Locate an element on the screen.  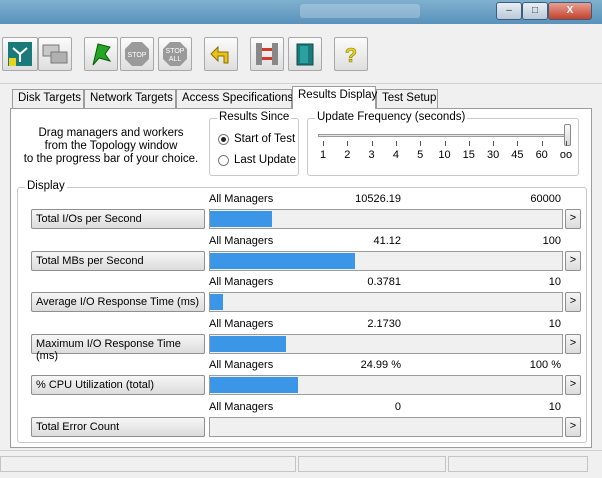
stop-all-button: STOP ALL is located at coordinates (175, 54).